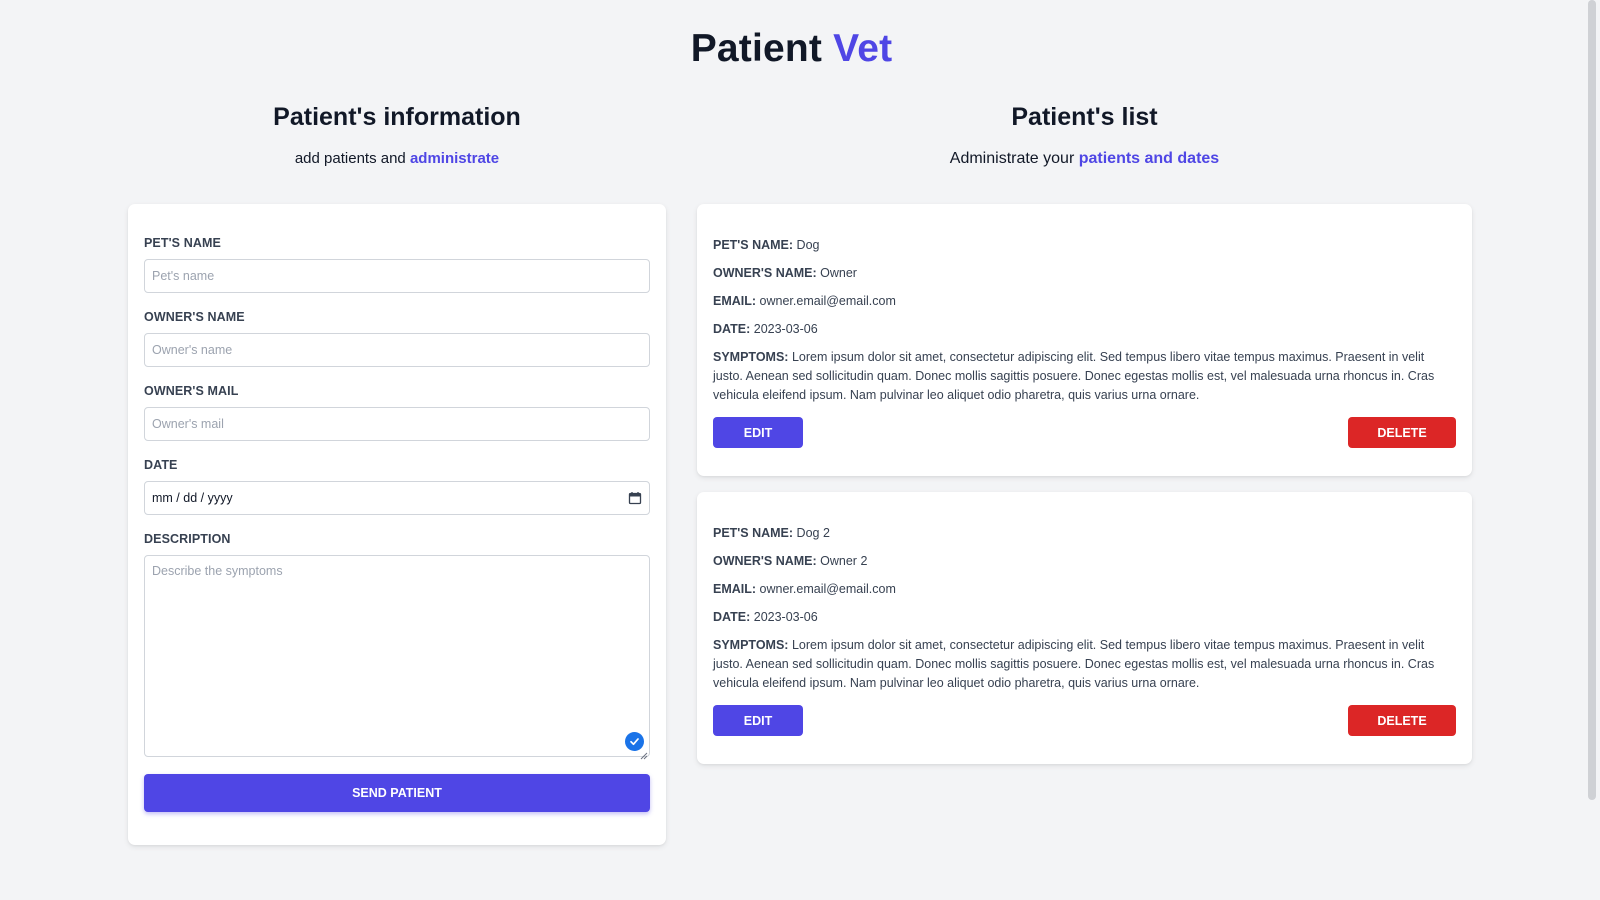 The image size is (1600, 900). I want to click on date-group: Date mm / dd / yyyy, so click(397, 486).